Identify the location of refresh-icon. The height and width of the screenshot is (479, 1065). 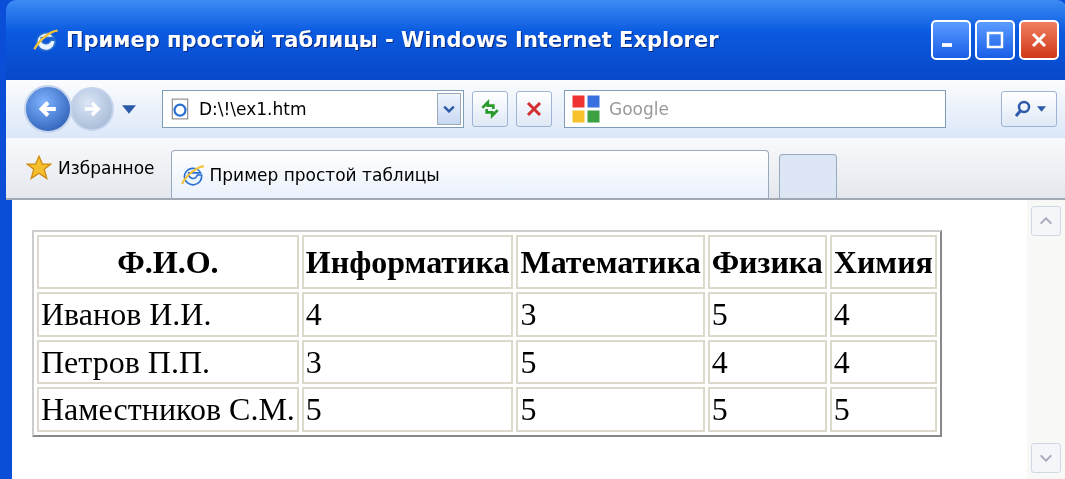
(490, 109).